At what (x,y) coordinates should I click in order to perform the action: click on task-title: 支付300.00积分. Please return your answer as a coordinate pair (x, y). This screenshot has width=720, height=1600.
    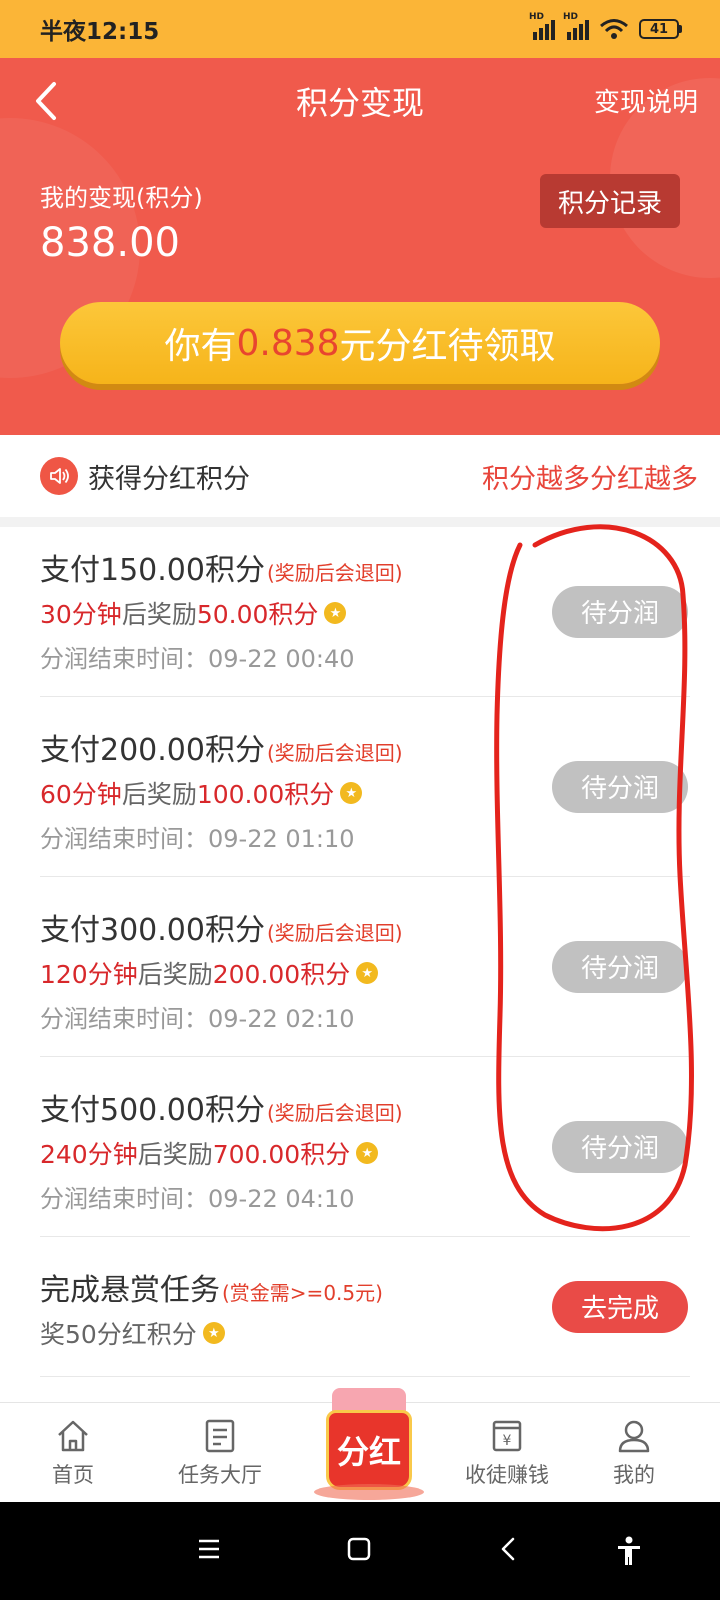
    Looking at the image, I should click on (152, 930).